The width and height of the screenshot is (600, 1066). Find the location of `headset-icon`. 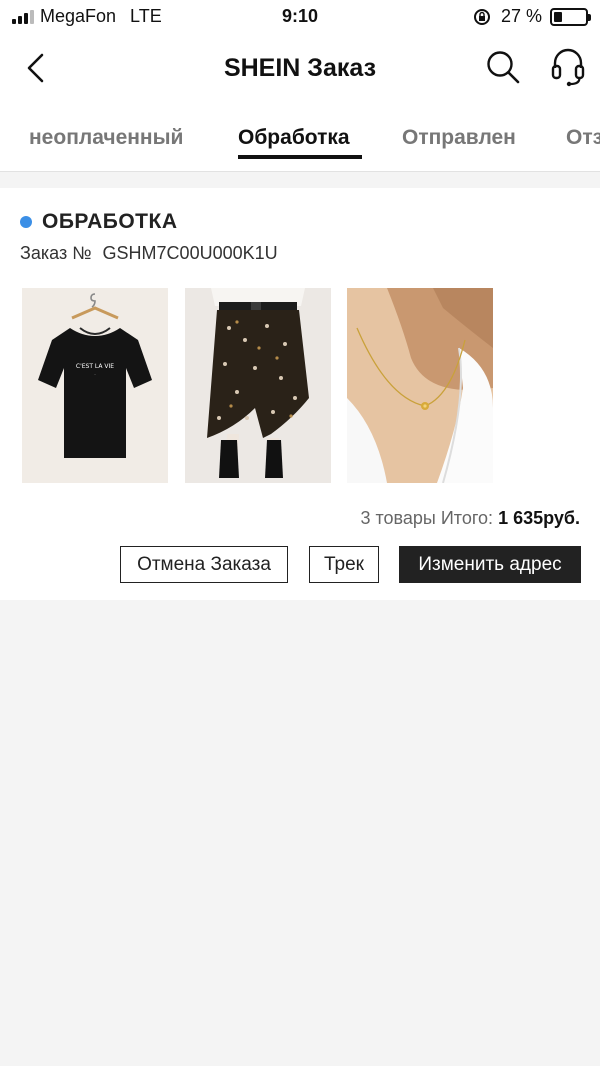

headset-icon is located at coordinates (568, 67).